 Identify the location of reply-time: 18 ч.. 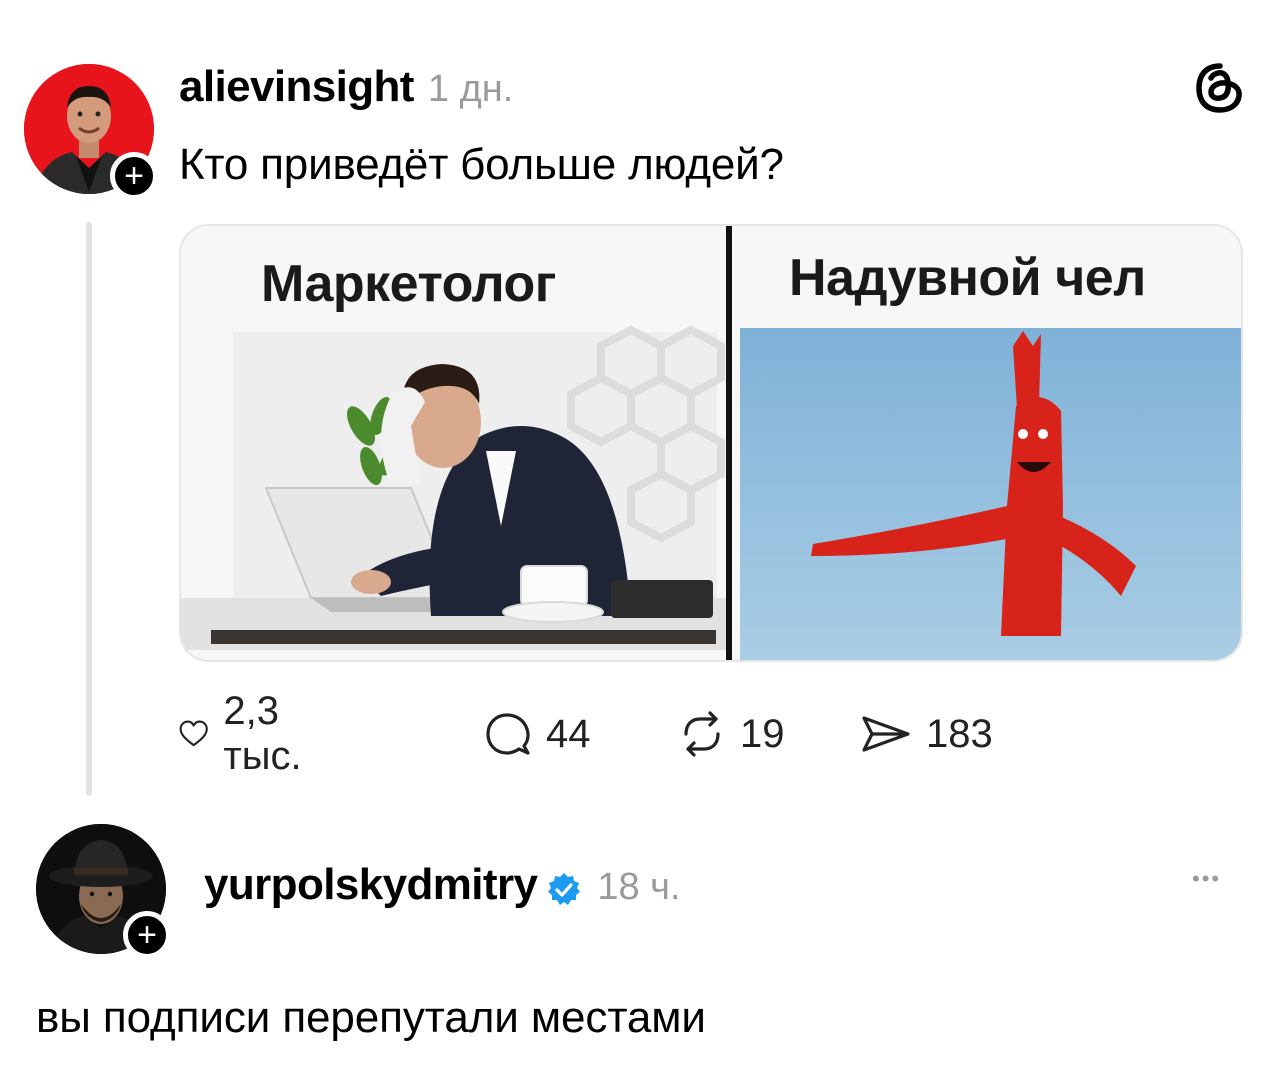
(639, 887).